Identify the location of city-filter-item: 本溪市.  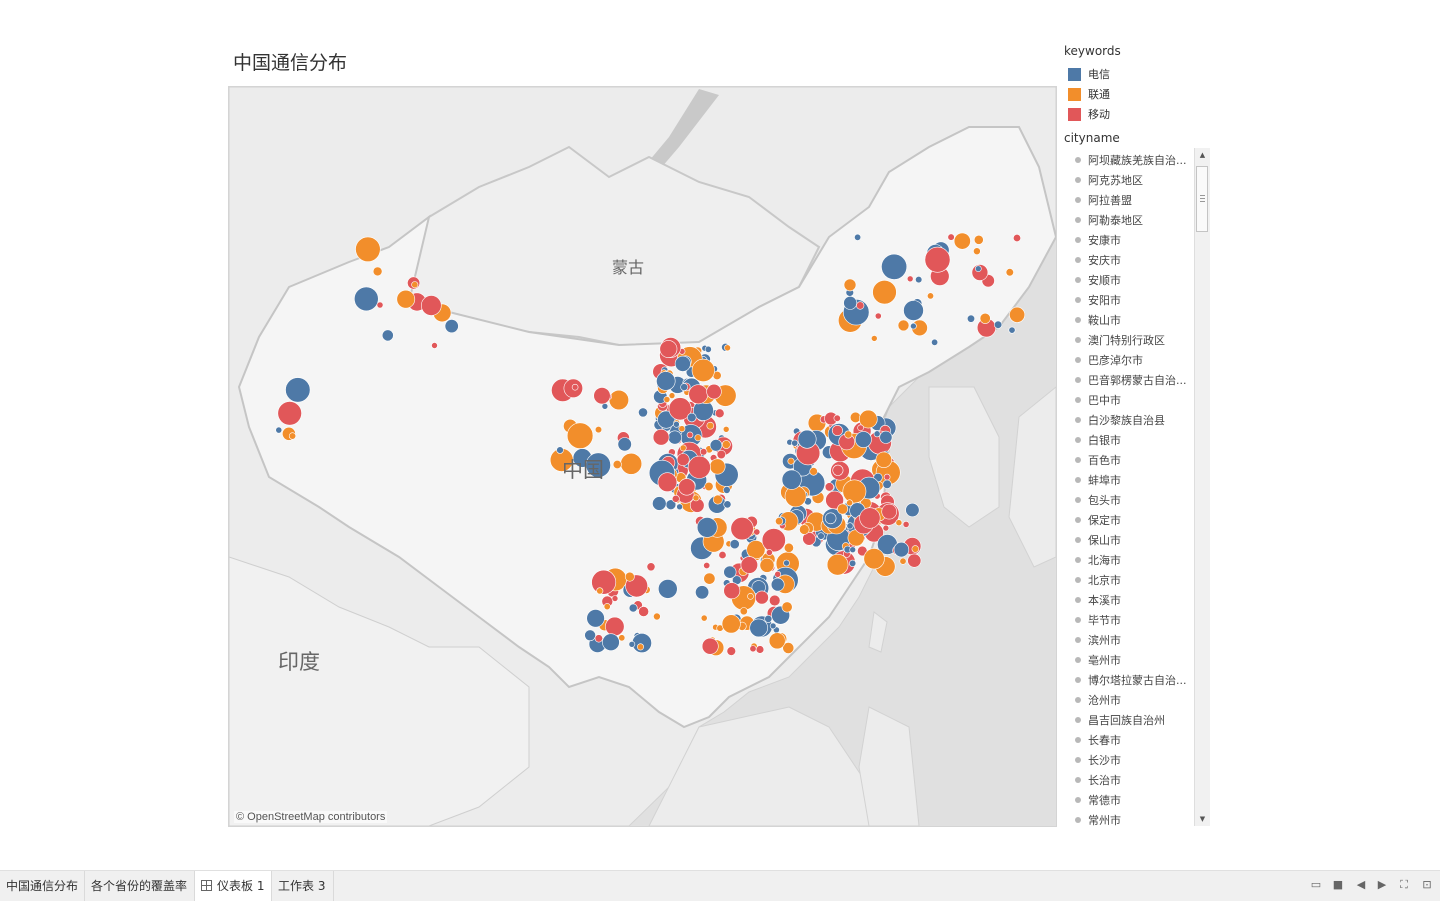
(1137, 600).